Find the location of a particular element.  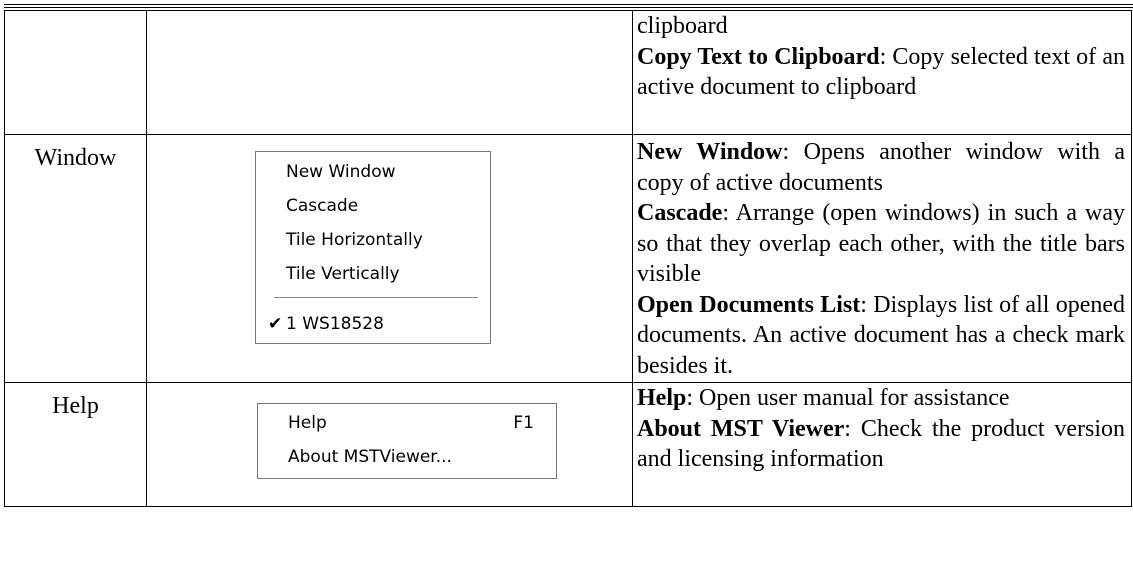

description-line: clipboard is located at coordinates (682, 26).